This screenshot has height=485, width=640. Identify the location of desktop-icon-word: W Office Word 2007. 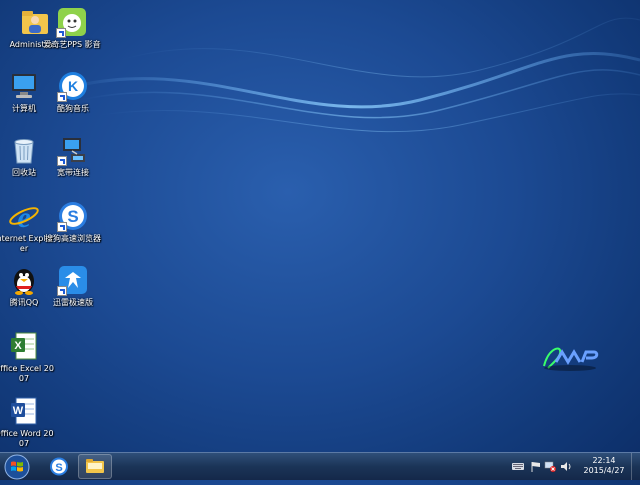
(28, 422).